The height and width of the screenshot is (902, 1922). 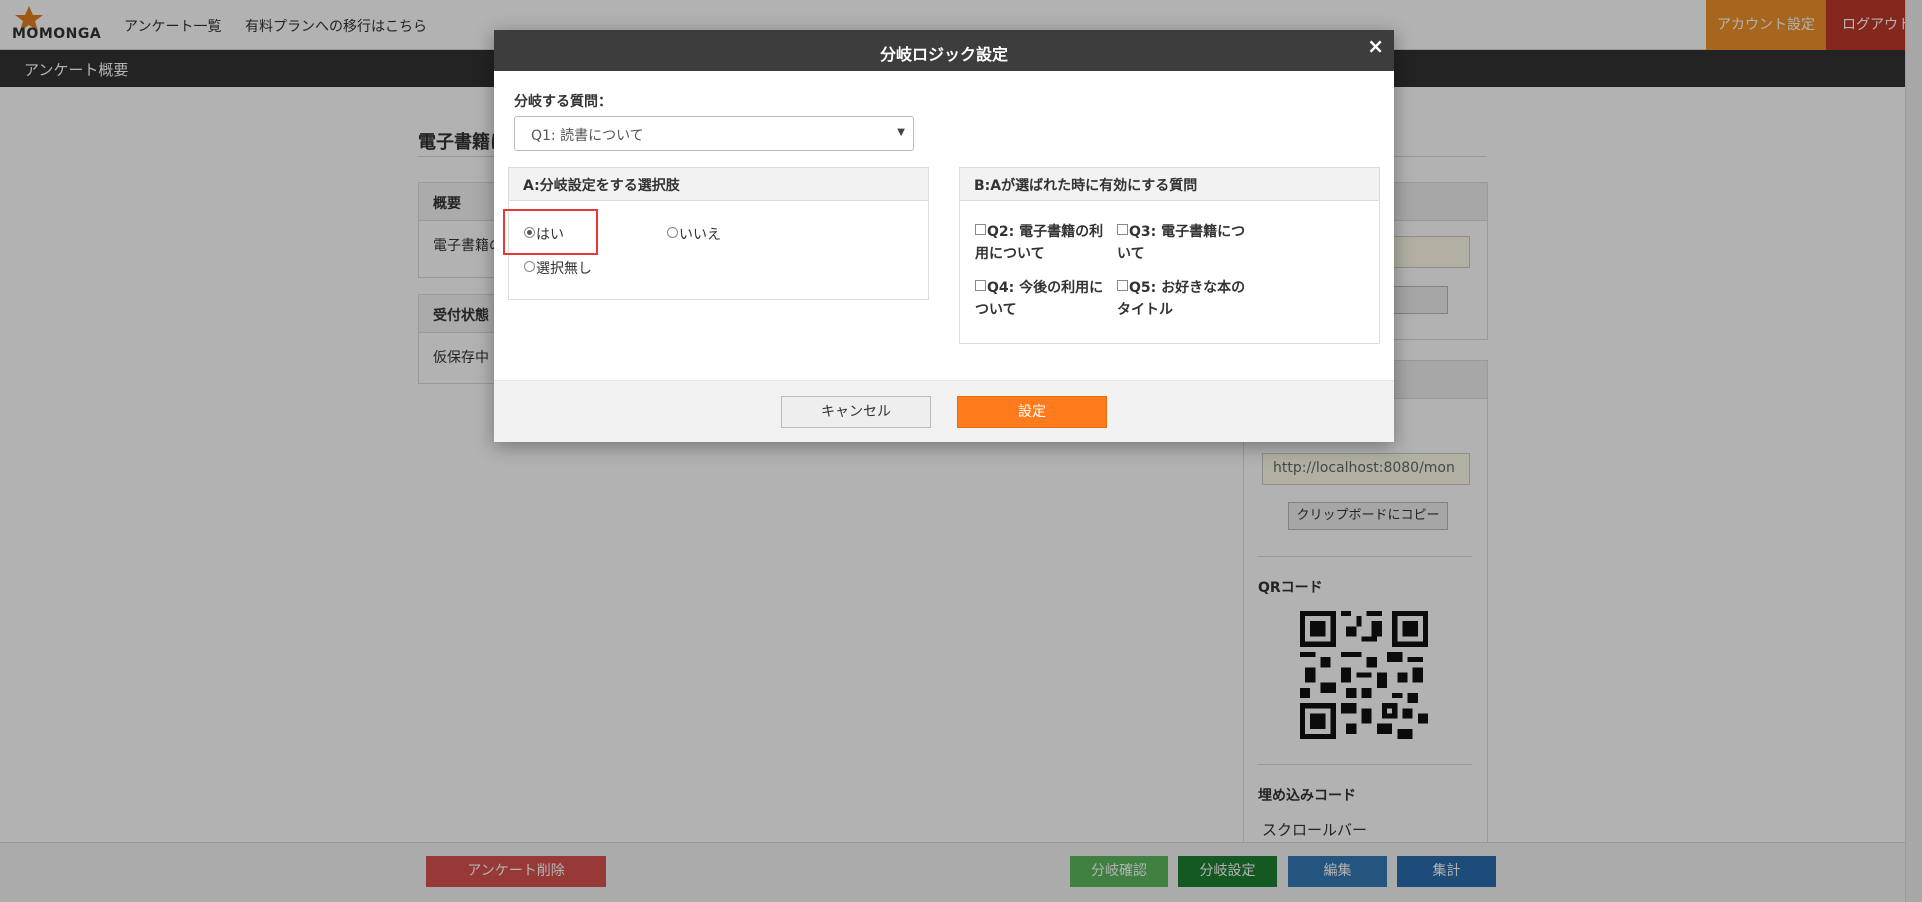 What do you see at coordinates (714, 133) in the screenshot?
I see `branch-question-select: Q1: 読書について ▼` at bounding box center [714, 133].